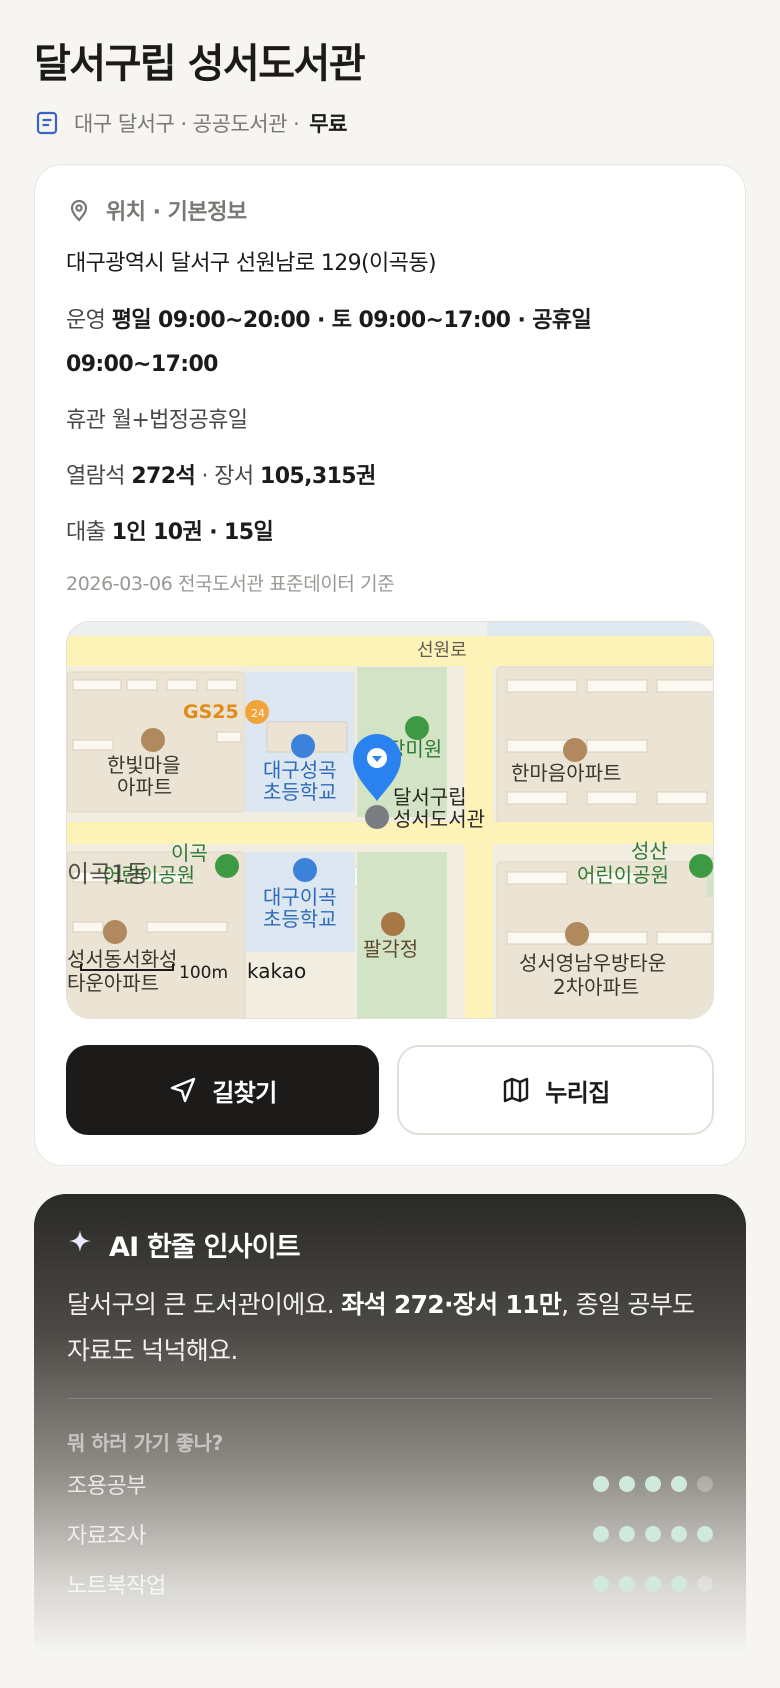 This screenshot has width=780, height=1688. I want to click on svg-text: 24, so click(258, 713).